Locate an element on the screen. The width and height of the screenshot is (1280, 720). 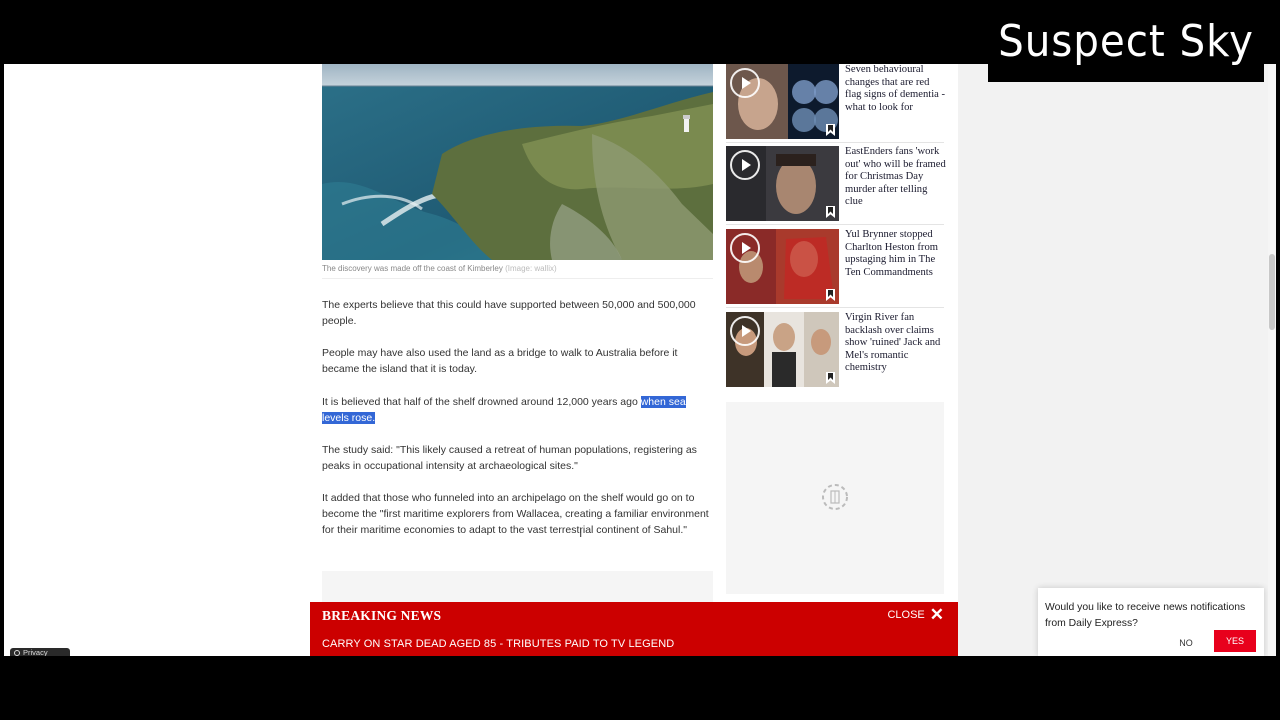
breaking-close-button: CLOSE ✕ is located at coordinates (915, 614).